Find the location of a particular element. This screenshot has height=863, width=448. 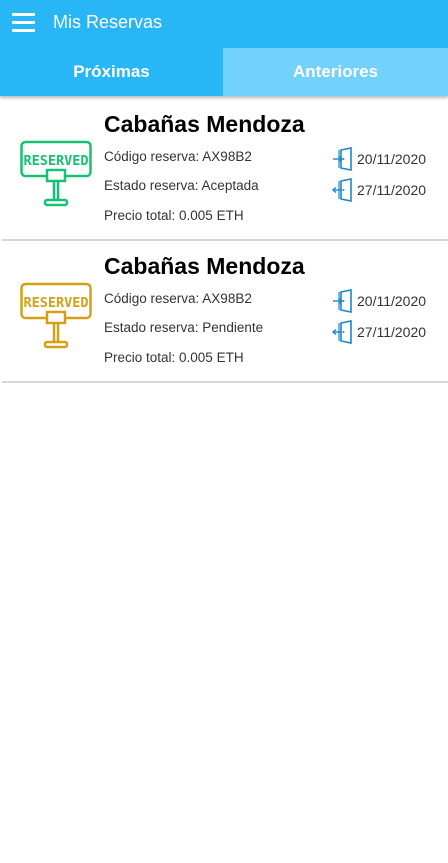

reservation-status: Estado reserva: Aceptada is located at coordinates (181, 185).